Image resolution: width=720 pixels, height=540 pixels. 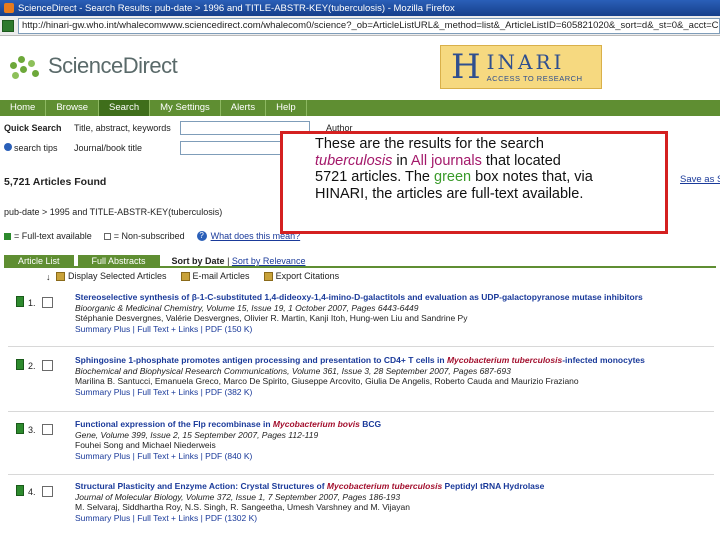 What do you see at coordinates (354, 160) in the screenshot?
I see `callout-keyword: tuberculosis` at bounding box center [354, 160].